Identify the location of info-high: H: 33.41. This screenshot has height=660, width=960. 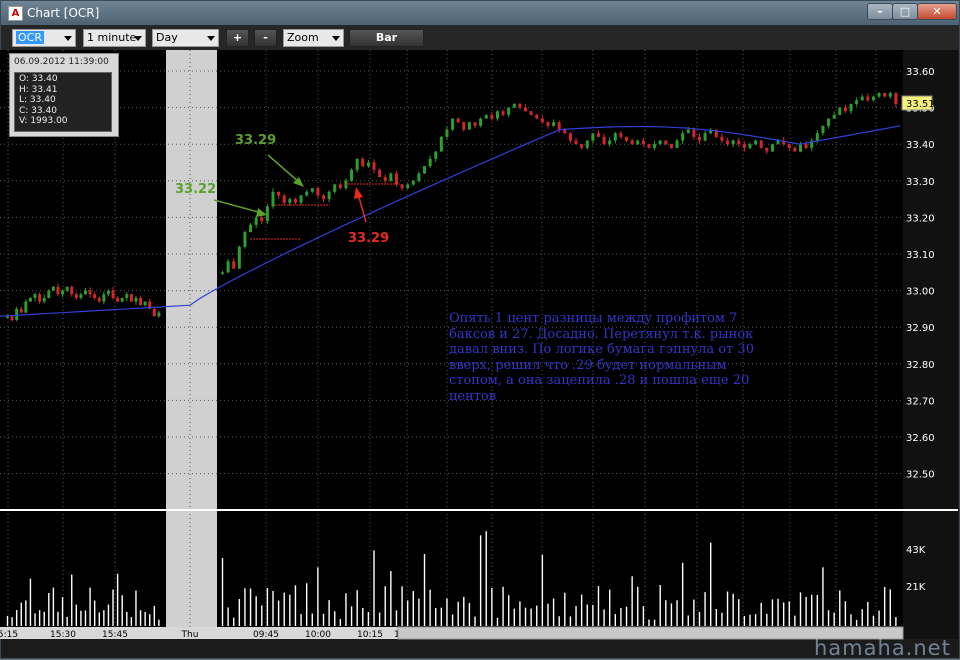
(38, 89).